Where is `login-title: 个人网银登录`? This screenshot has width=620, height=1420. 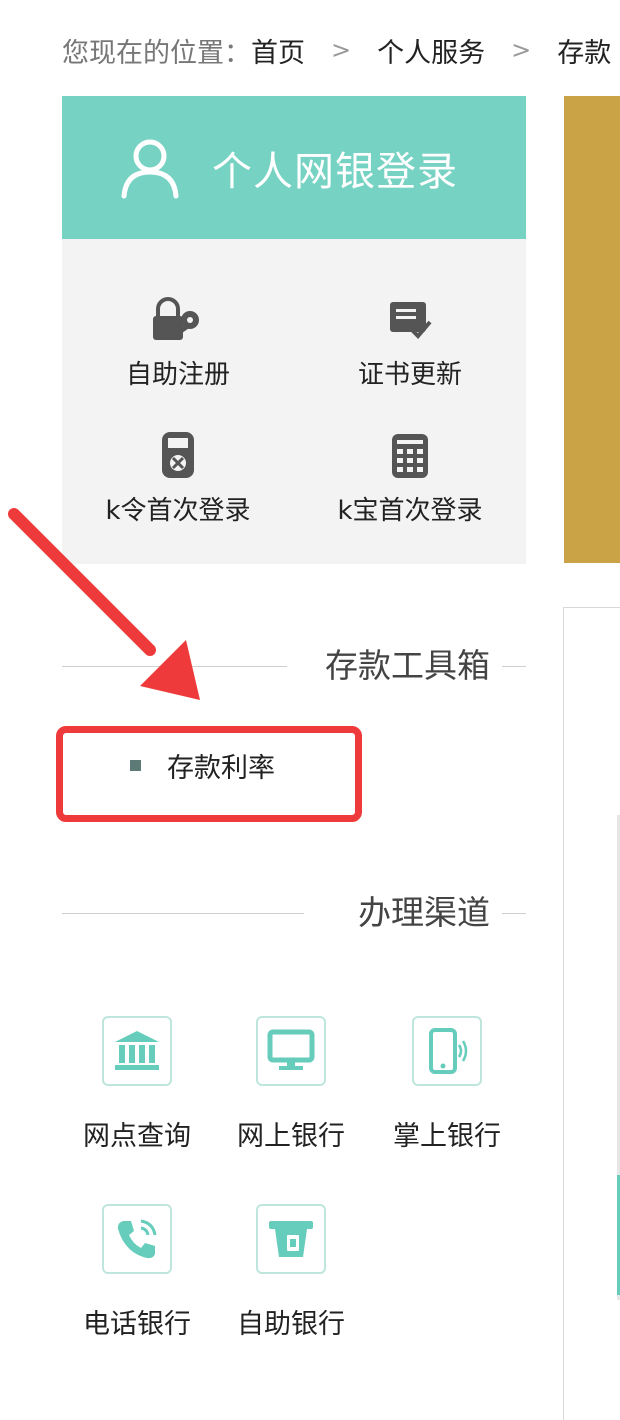 login-title: 个人网银登录 is located at coordinates (335, 171).